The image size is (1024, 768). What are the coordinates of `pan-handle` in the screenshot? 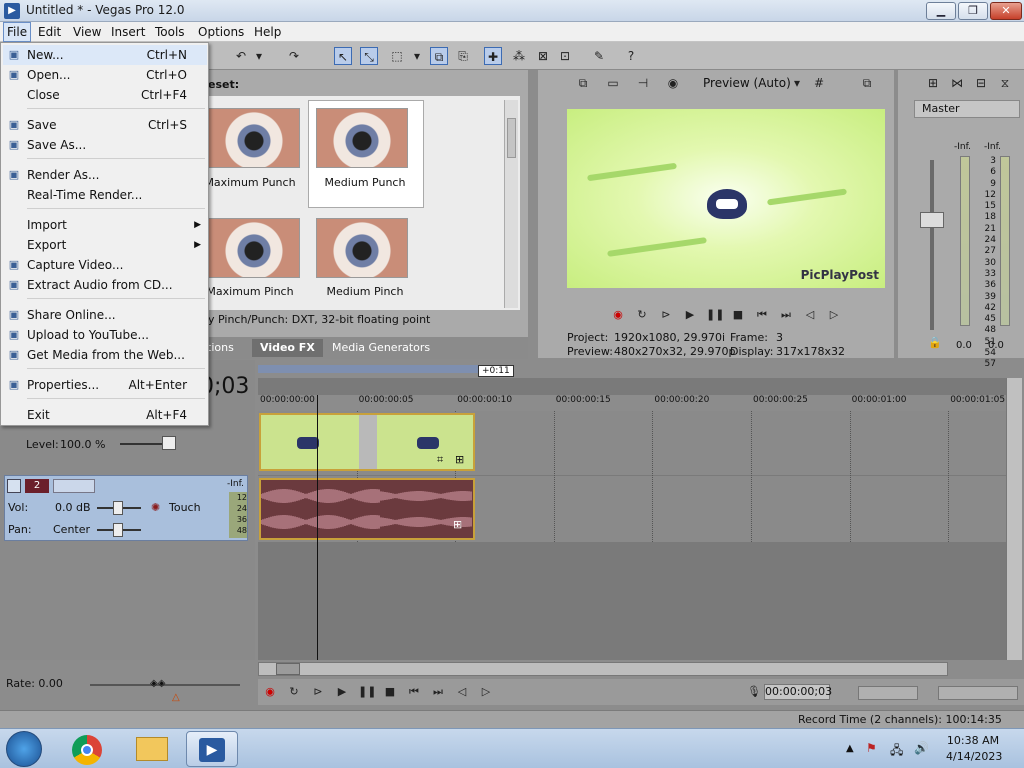 It's located at (118, 530).